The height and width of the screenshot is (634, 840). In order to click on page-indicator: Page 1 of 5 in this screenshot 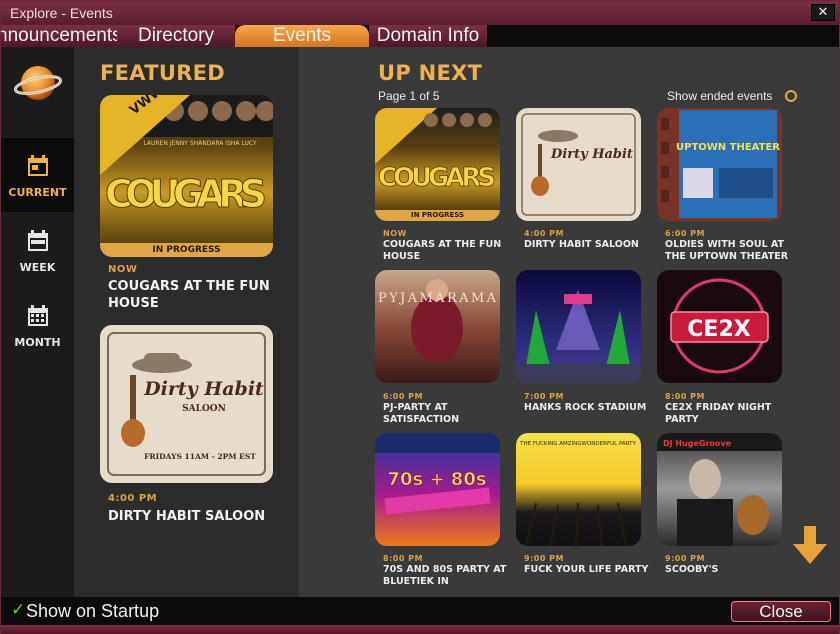, I will do `click(409, 96)`.